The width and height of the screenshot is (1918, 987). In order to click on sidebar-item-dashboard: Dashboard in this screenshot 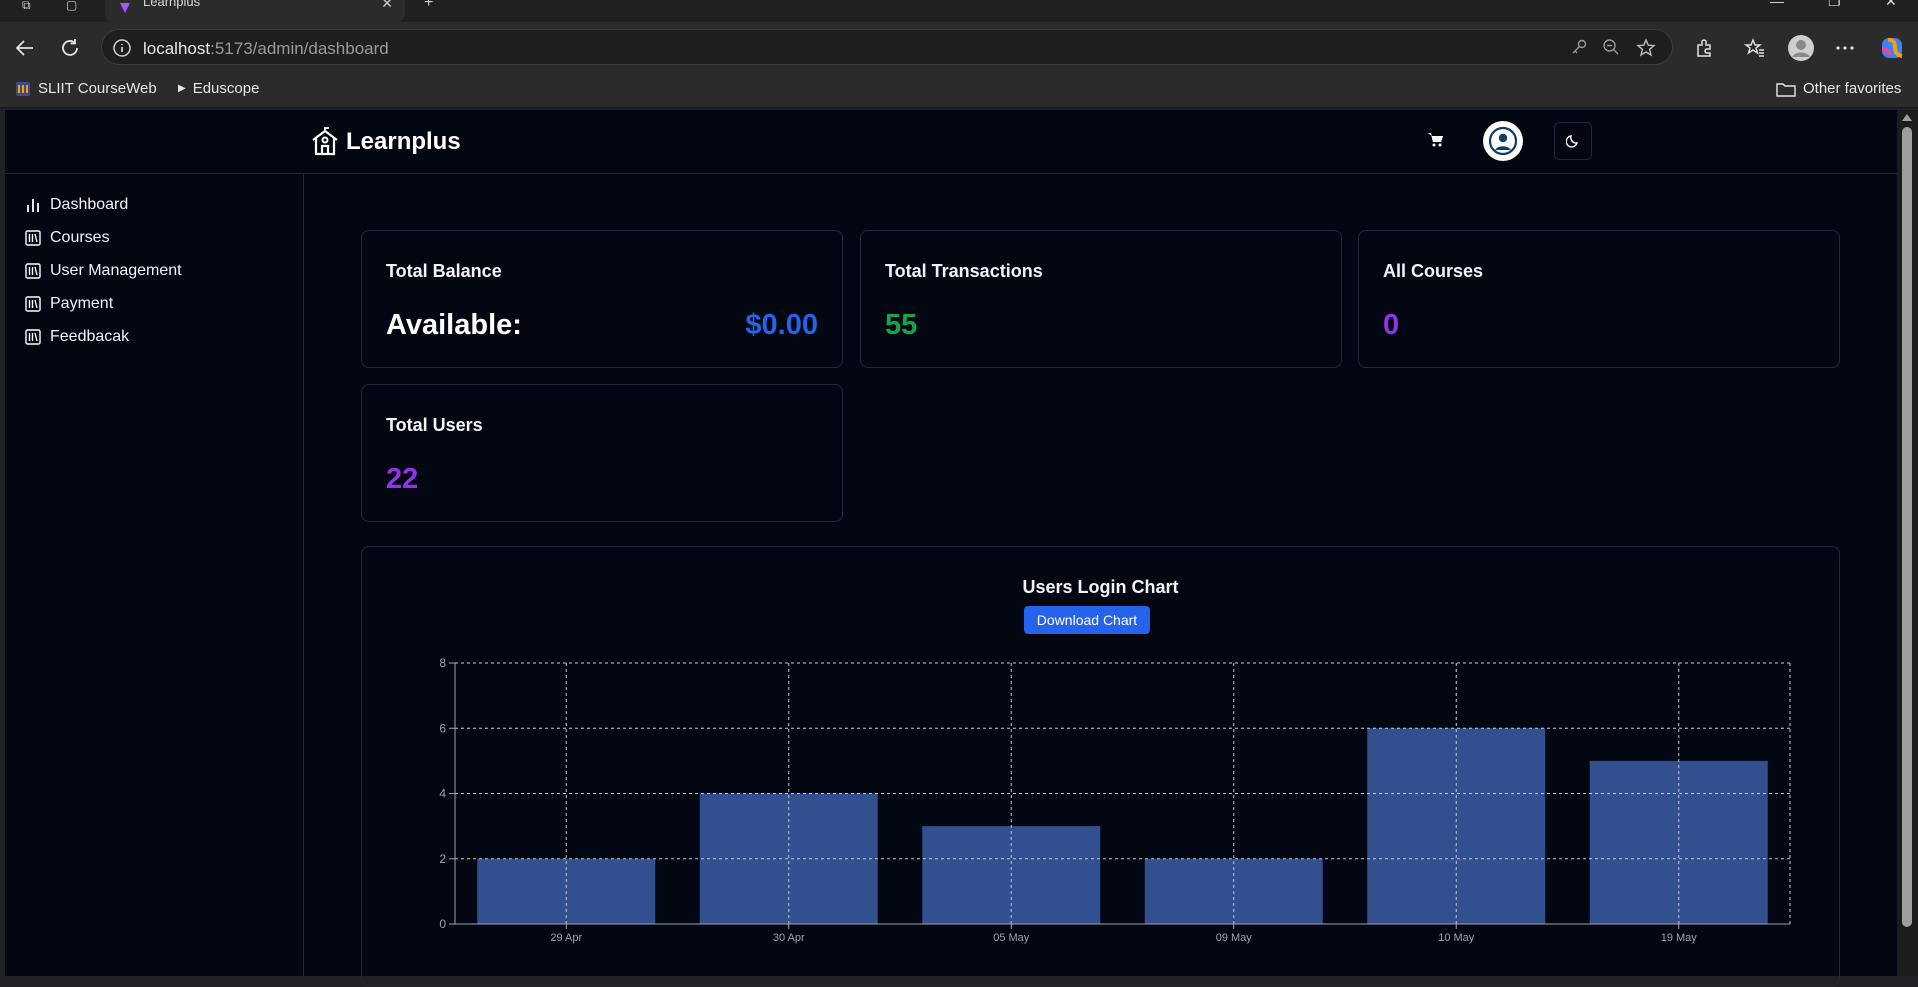, I will do `click(76, 205)`.